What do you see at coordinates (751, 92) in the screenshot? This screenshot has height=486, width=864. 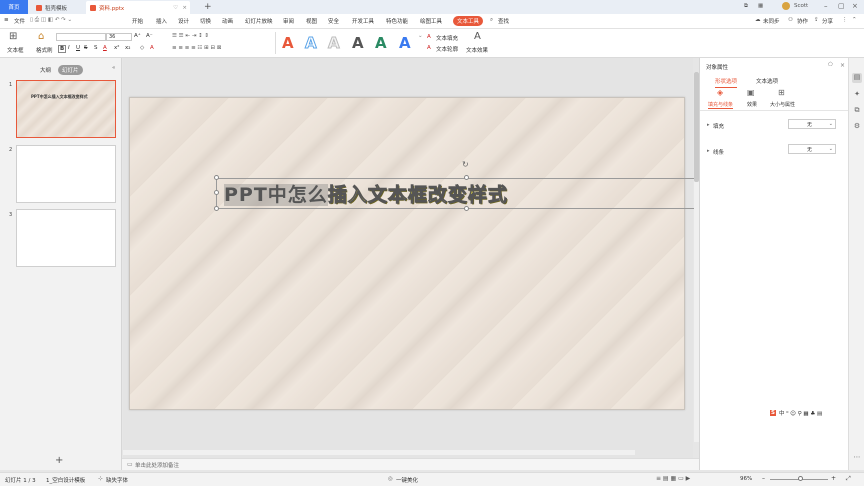 I see `effects-icon: ▣` at bounding box center [751, 92].